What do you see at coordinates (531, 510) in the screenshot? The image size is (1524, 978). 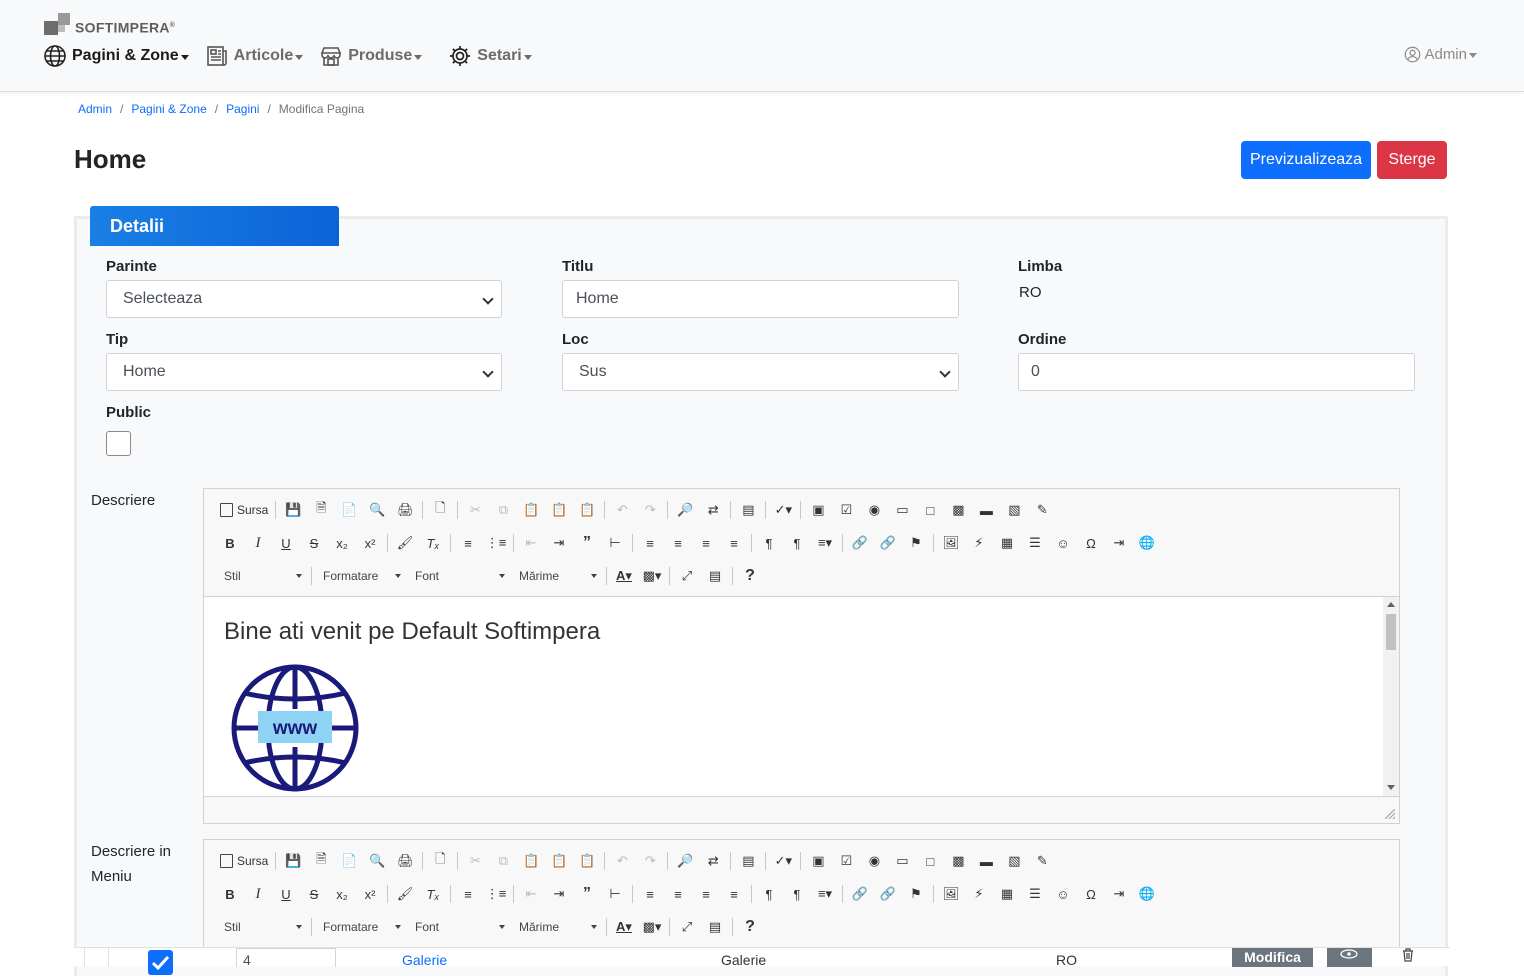 I see `paste-icon: 📋` at bounding box center [531, 510].